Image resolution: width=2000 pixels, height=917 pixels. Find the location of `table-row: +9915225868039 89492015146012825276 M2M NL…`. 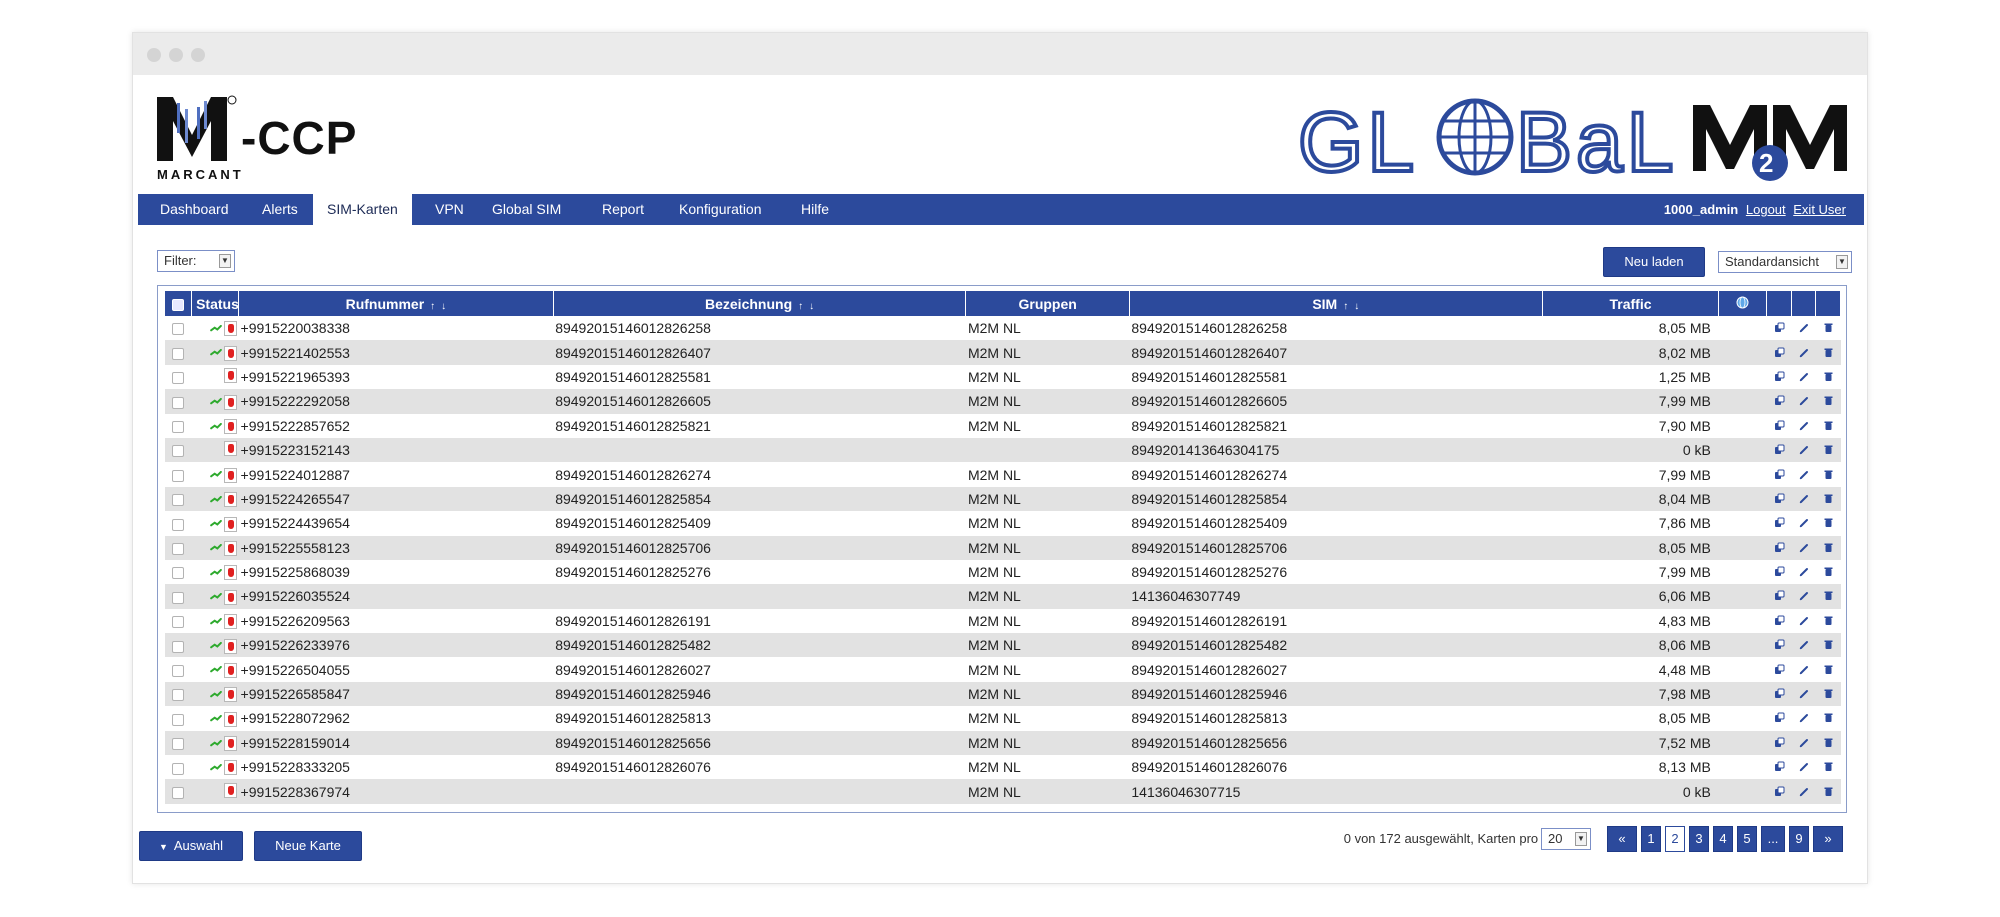

table-row: +9915225868039 89492015146012825276 M2M NL… is located at coordinates (1003, 572).